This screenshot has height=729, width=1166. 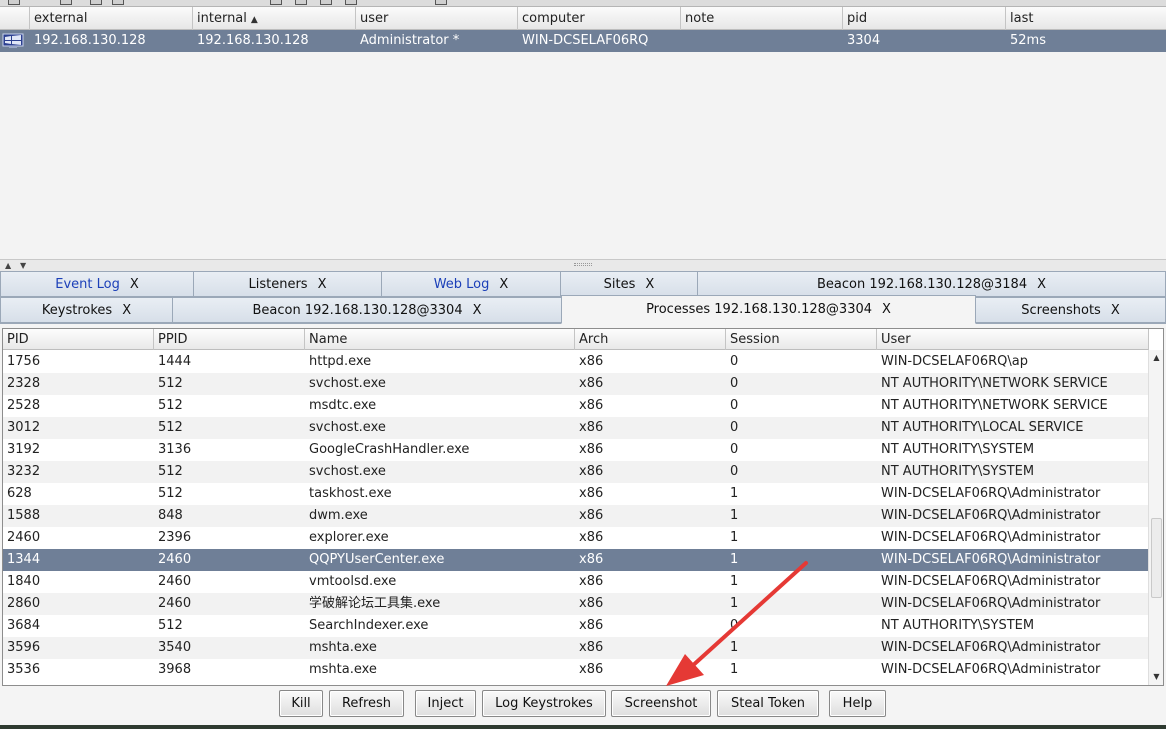 I want to click on tab-keystrokes: Keystrokes X, so click(x=86, y=310).